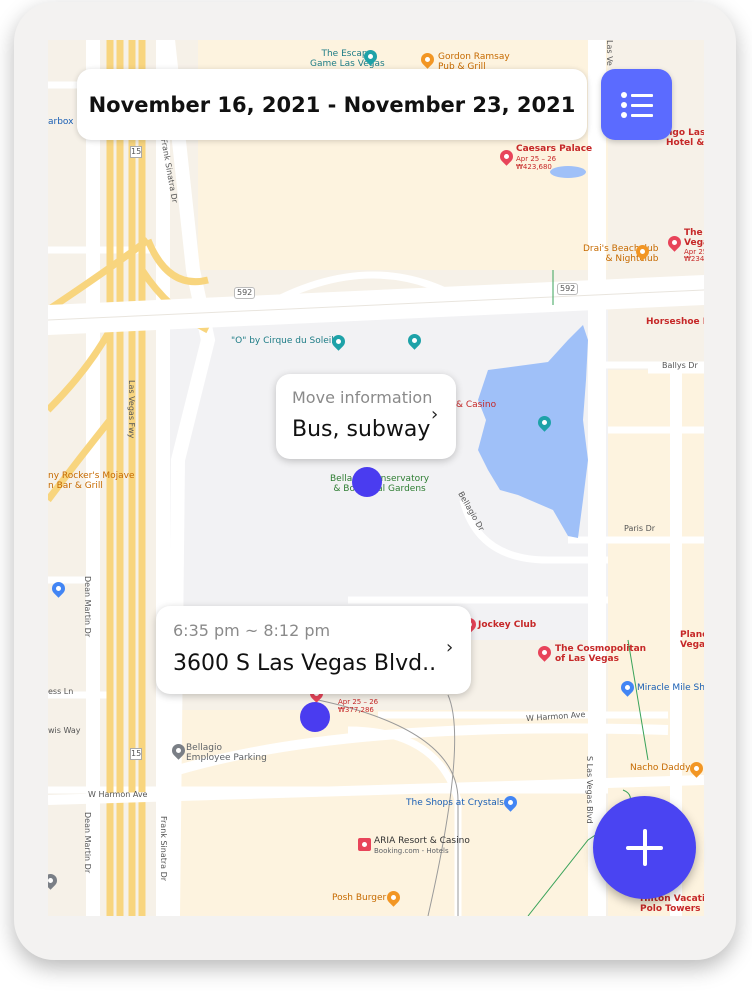 The height and width of the screenshot is (992, 752). What do you see at coordinates (245, 293) in the screenshot?
I see `route-592-shield-west: 592` at bounding box center [245, 293].